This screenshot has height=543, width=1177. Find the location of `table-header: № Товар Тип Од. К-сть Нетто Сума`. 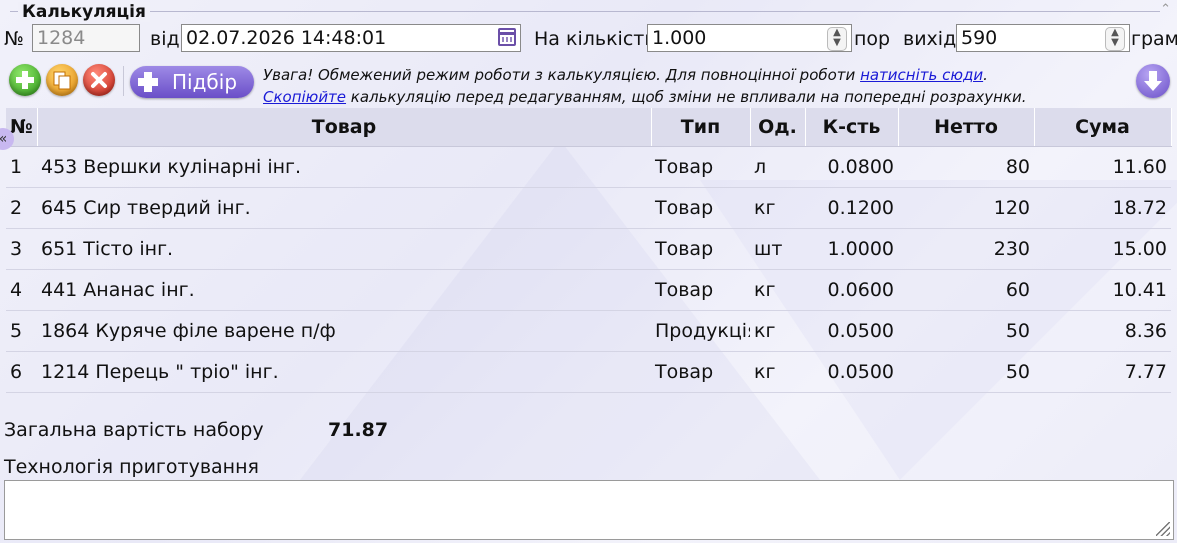

table-header: № Товар Тип Од. К-сть Нетто Сума is located at coordinates (589, 127).